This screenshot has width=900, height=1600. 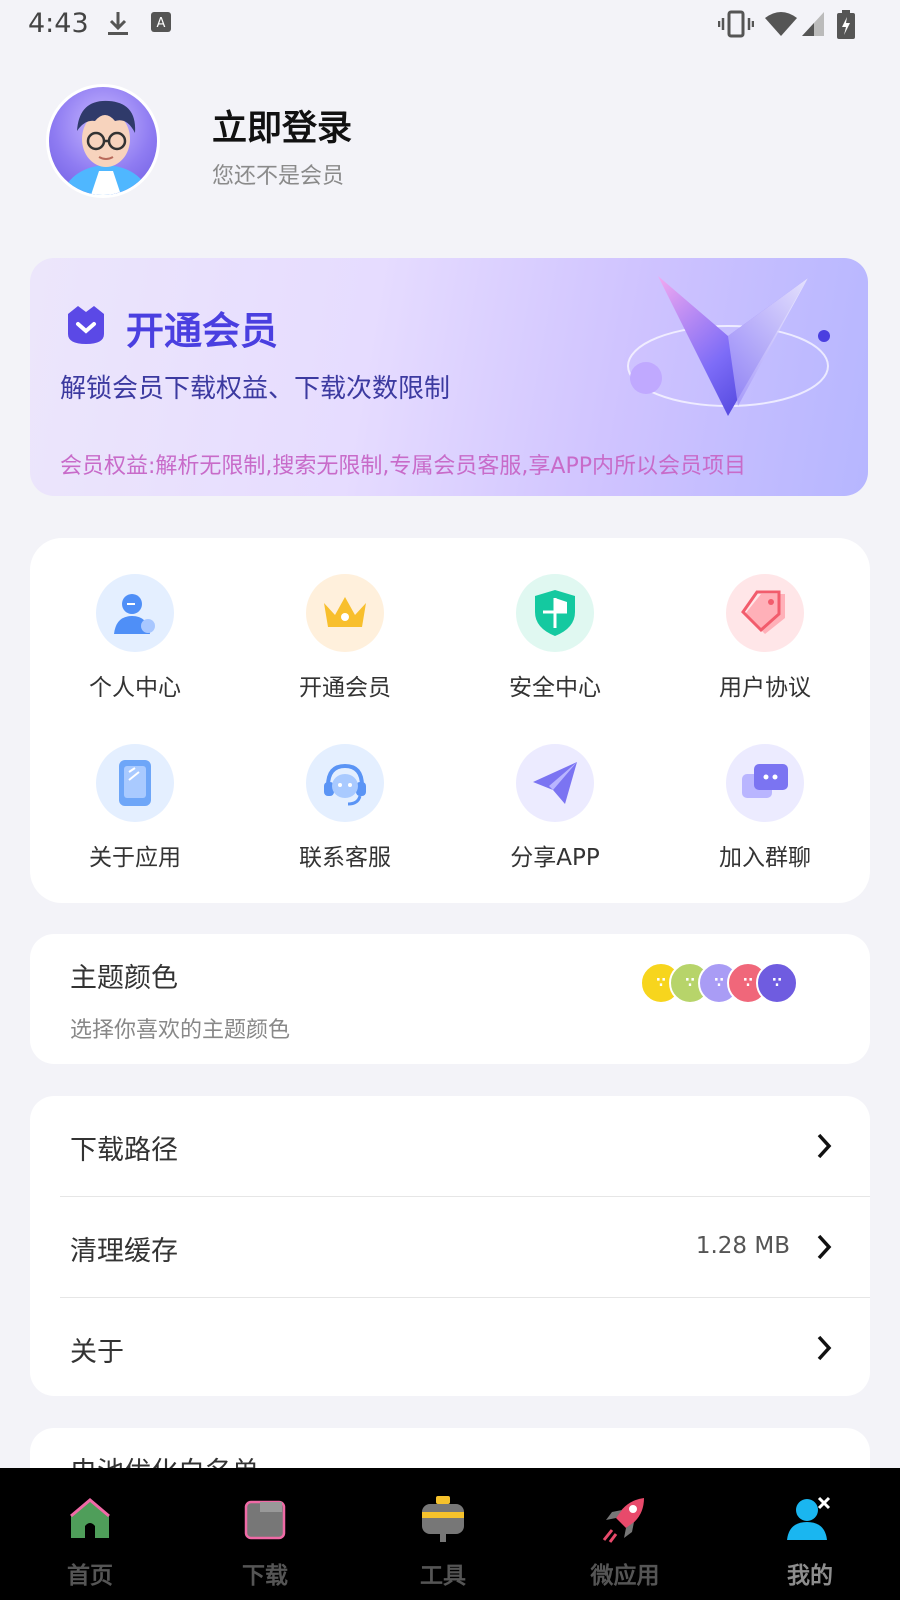 I want to click on vibrate-icon, so click(x=736, y=24).